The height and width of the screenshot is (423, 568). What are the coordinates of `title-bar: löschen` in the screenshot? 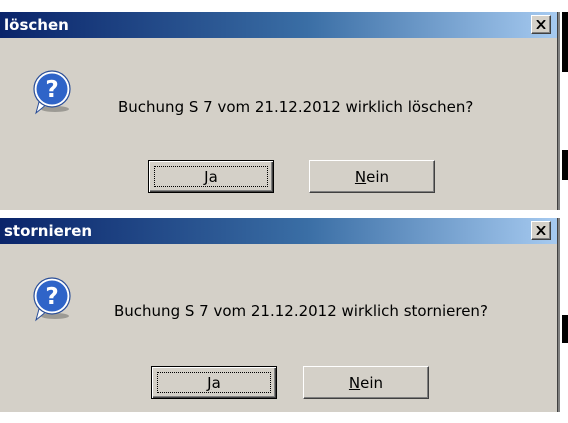 It's located at (278, 25).